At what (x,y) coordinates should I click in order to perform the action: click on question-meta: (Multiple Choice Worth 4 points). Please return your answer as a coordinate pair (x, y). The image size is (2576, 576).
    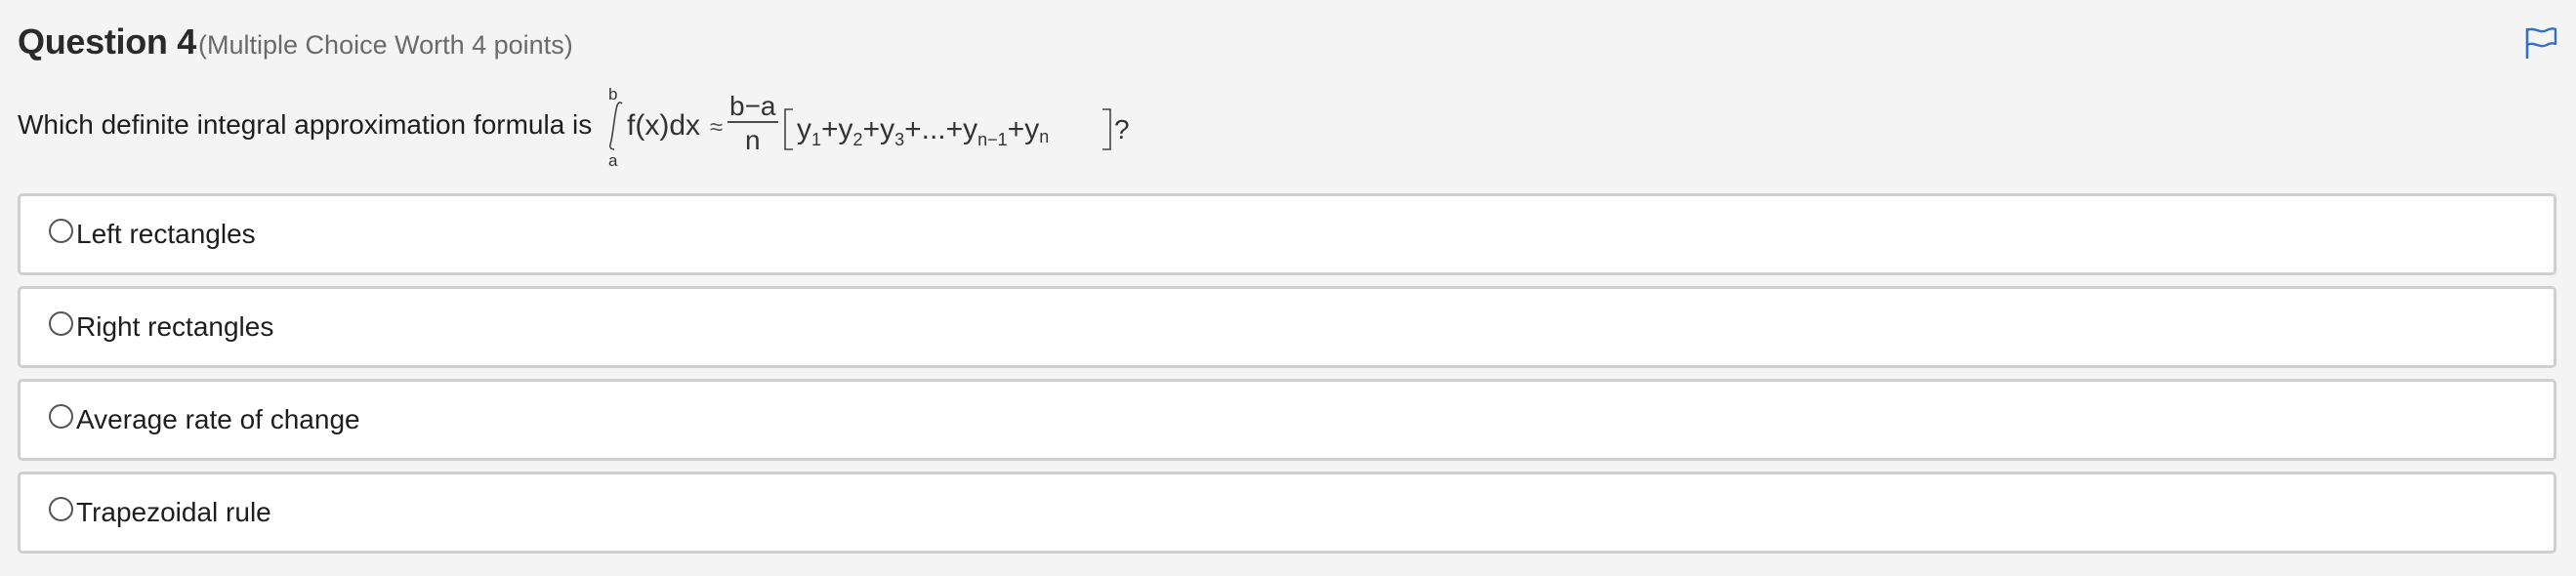
    Looking at the image, I should click on (385, 45).